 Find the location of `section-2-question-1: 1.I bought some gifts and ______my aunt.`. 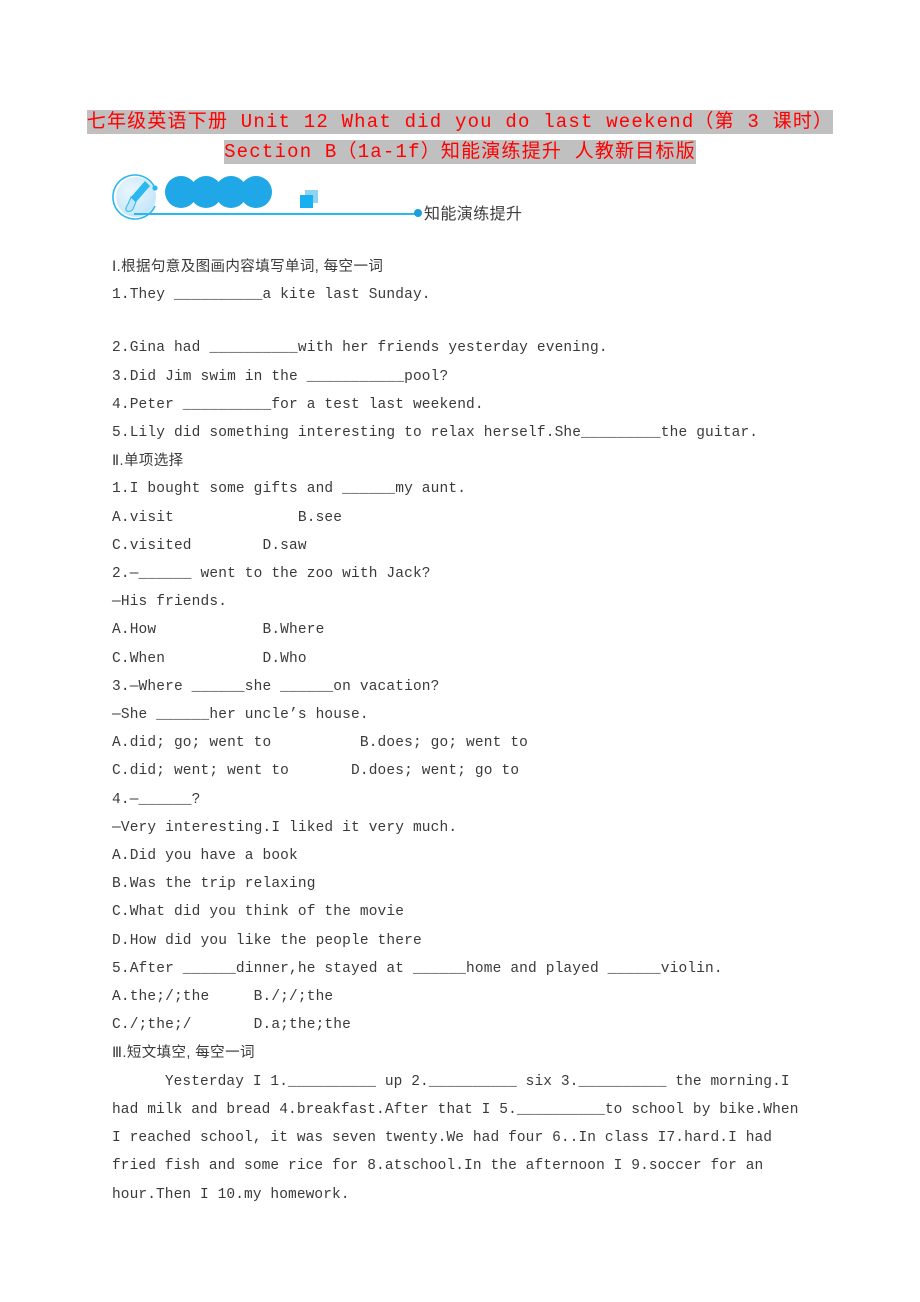

section-2-question-1: 1.I bought some gifts and ______my aunt. is located at coordinates (289, 489).